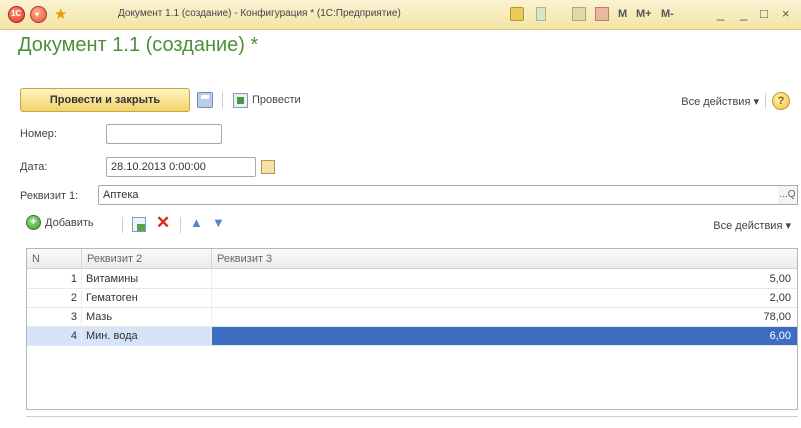  I want to click on cell-n: 3, so click(54, 317).